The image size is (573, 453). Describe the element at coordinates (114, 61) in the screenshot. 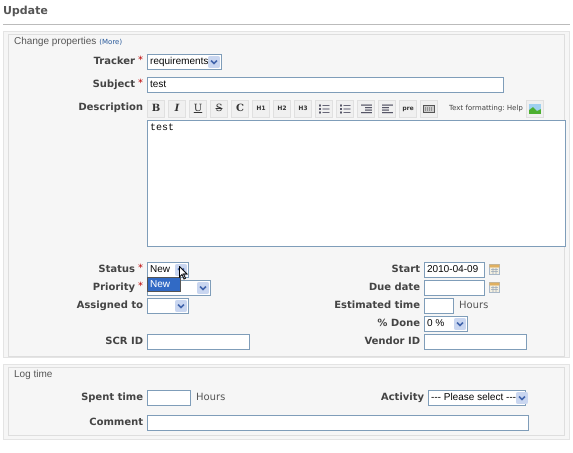

I see `field-label: Tracker` at that location.